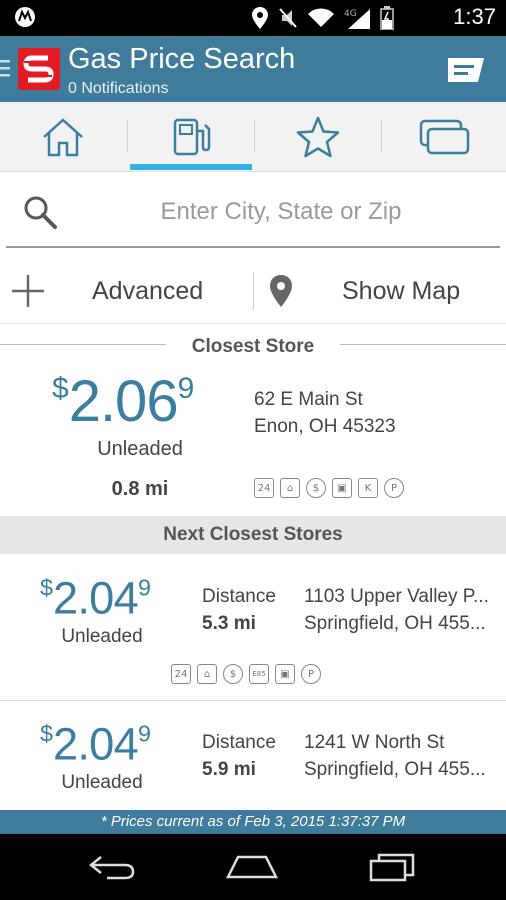  I want to click on tab-gas-prices, so click(191, 137).